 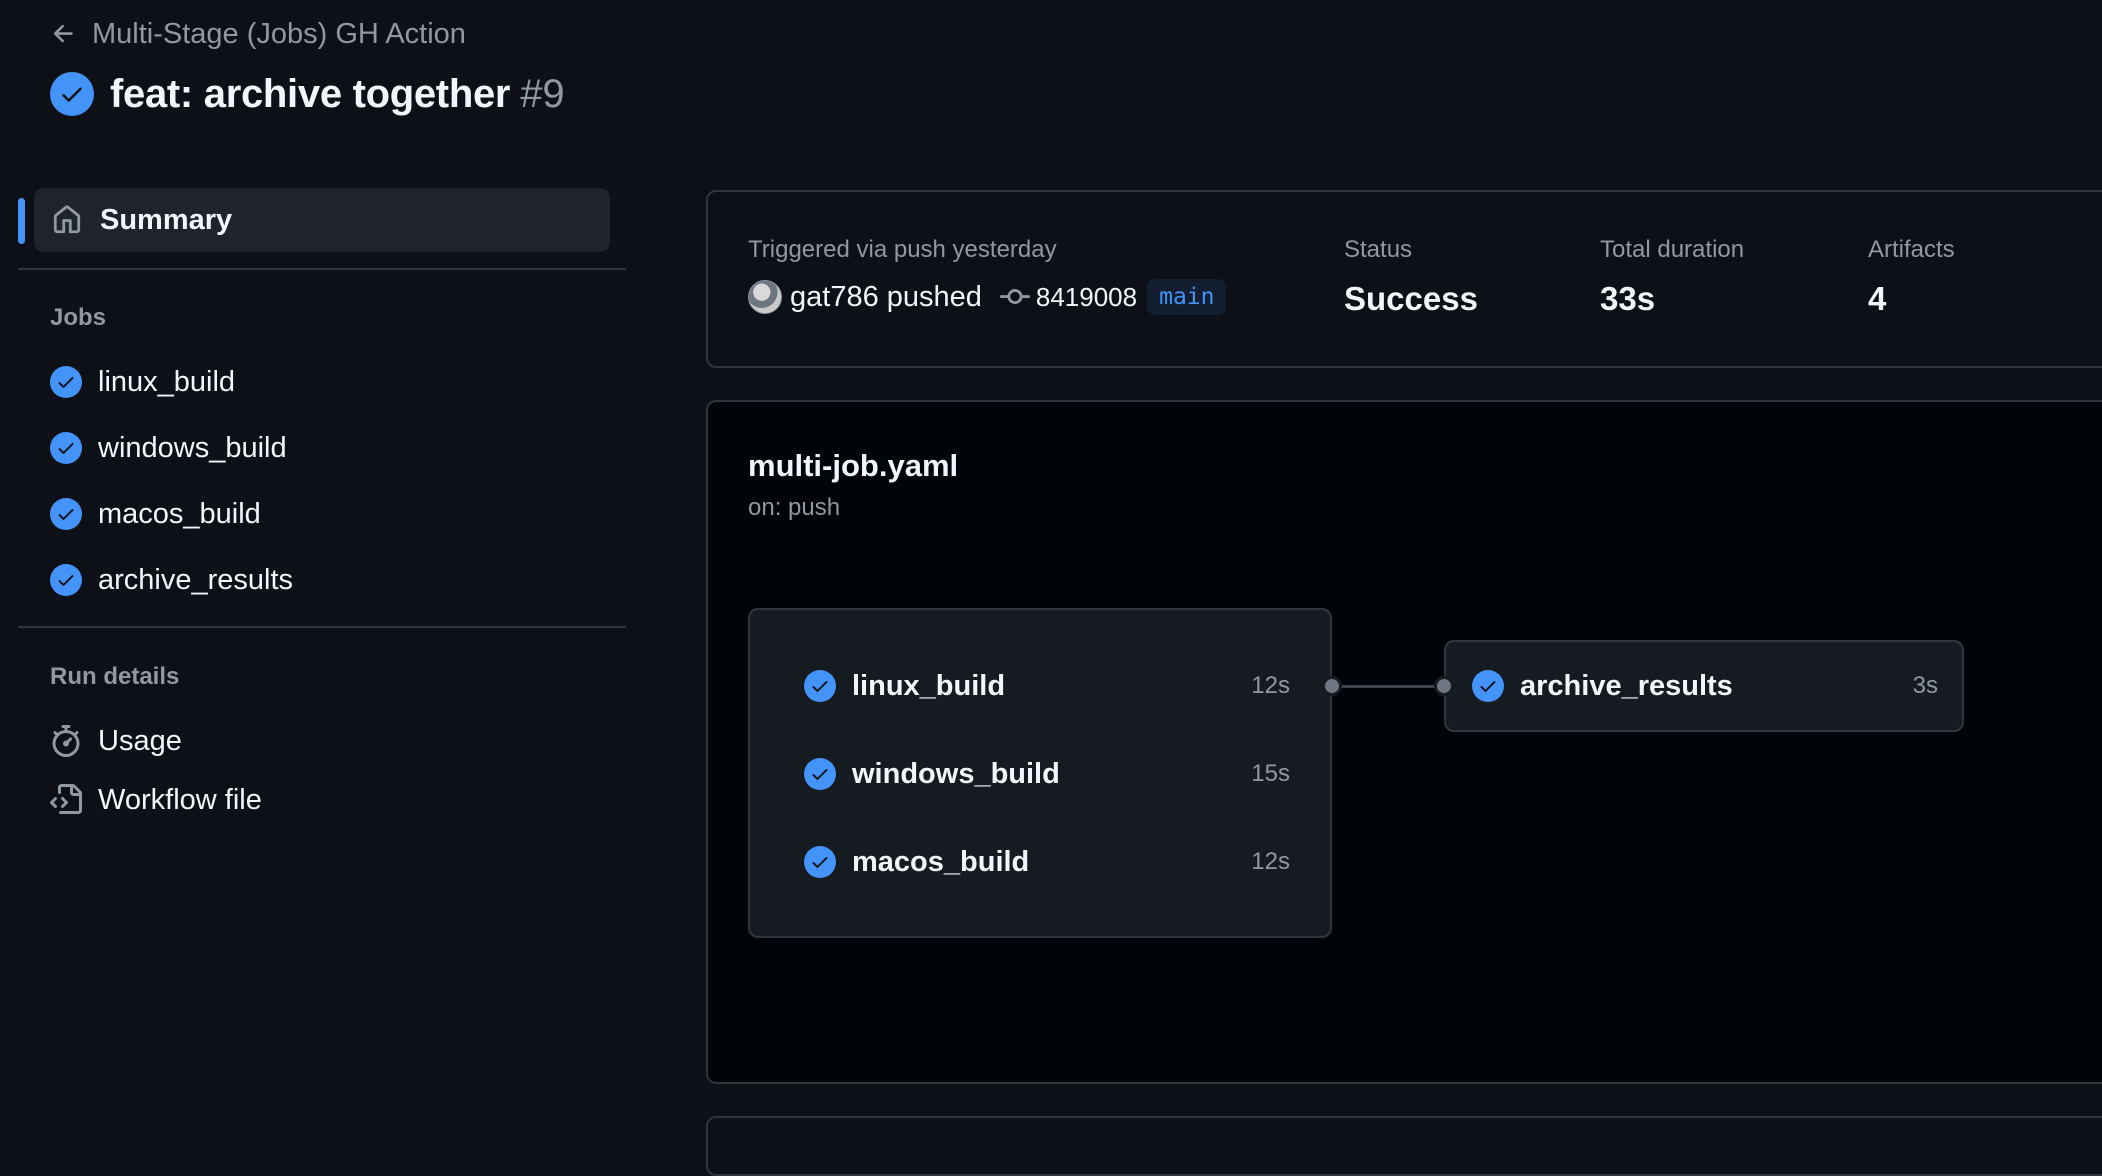 I want to click on graph-job-archive-results: archive_results 3s, so click(x=1704, y=686).